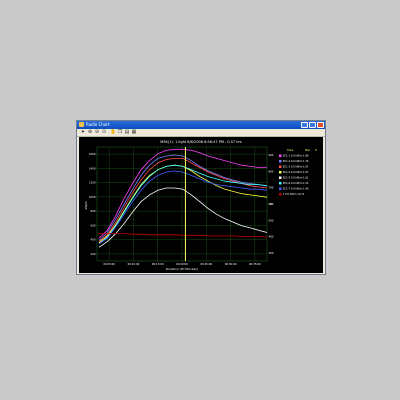 This screenshot has width=400, height=400. What do you see at coordinates (92, 197) in the screenshot?
I see `y-tick-label: 1000` at bounding box center [92, 197].